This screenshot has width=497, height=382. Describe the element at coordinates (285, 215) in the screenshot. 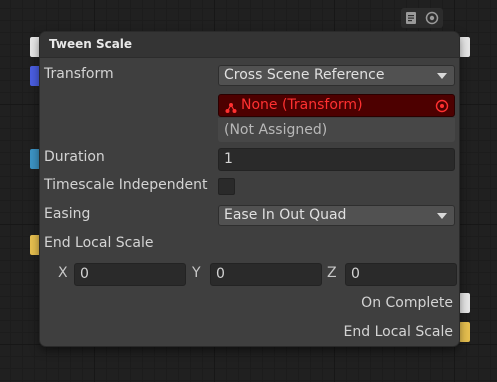

I see `easing-value: Ease In Out Quad` at that location.